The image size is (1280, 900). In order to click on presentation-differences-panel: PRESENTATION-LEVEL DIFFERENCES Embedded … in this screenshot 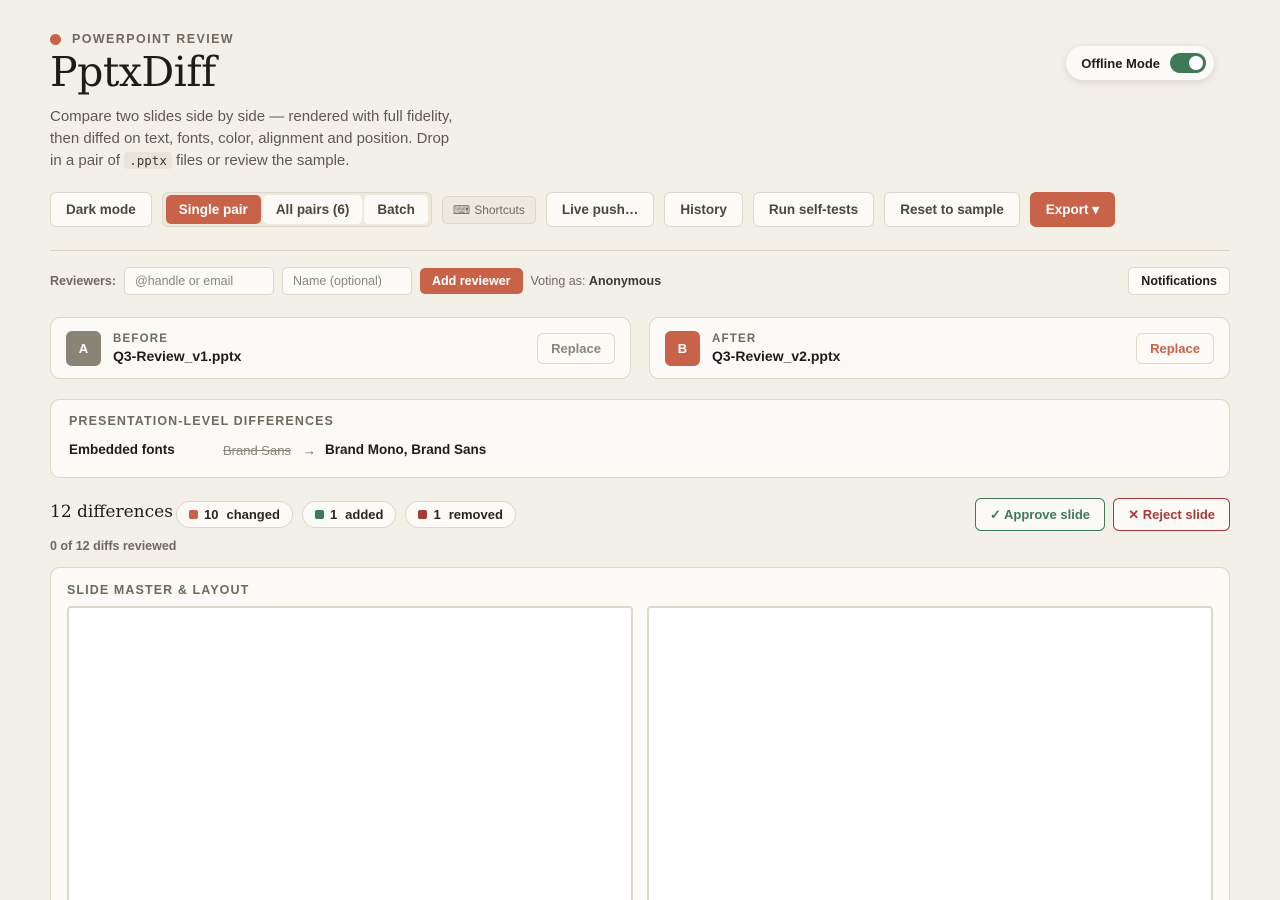, I will do `click(640, 438)`.